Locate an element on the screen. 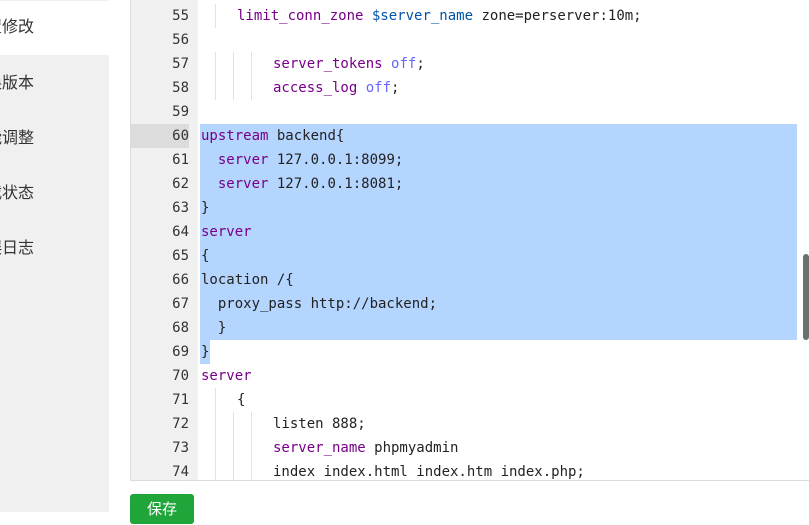 The width and height of the screenshot is (809, 525). line-number: 66 is located at coordinates (180, 280).